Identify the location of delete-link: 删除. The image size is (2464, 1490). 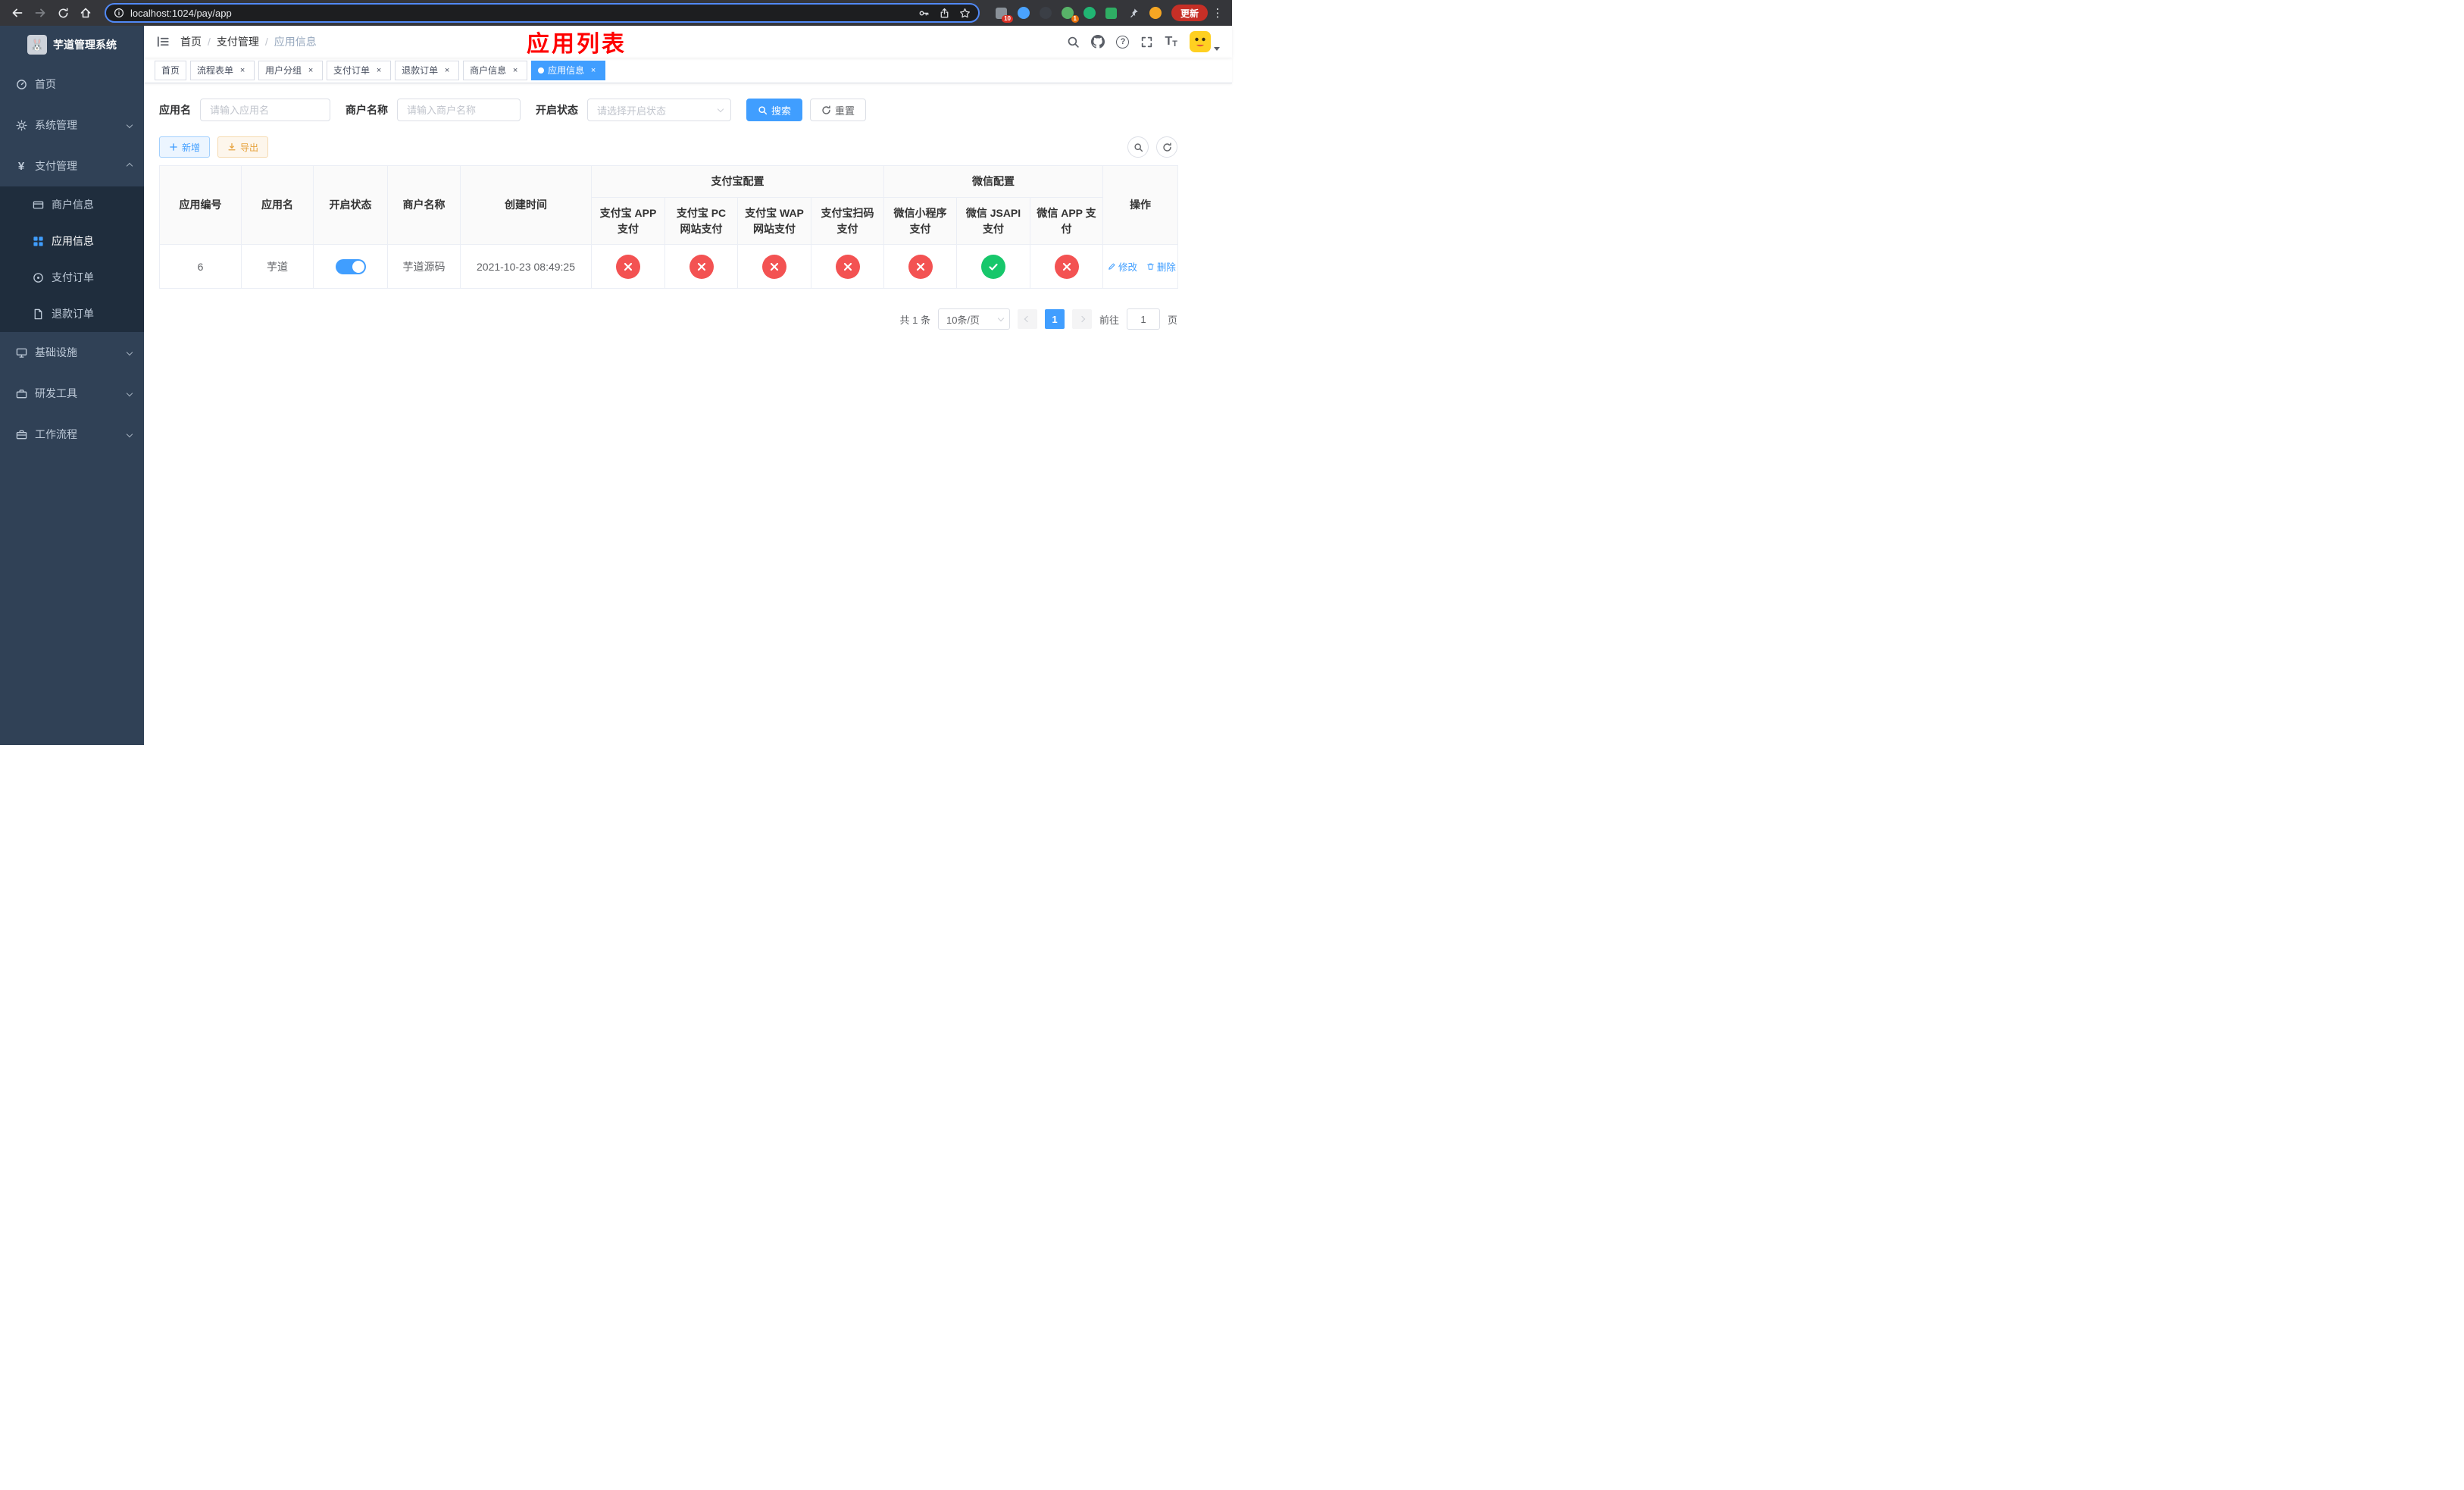
(1161, 266).